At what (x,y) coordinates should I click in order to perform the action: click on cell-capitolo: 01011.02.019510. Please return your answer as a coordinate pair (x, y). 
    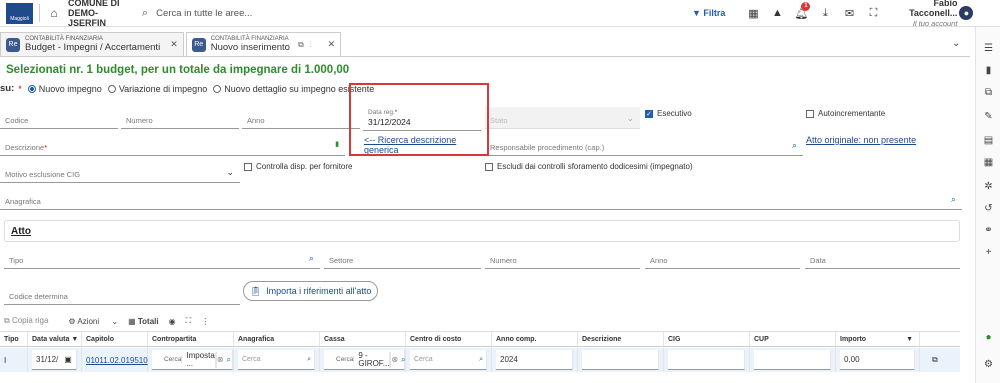
    Looking at the image, I should click on (115, 360).